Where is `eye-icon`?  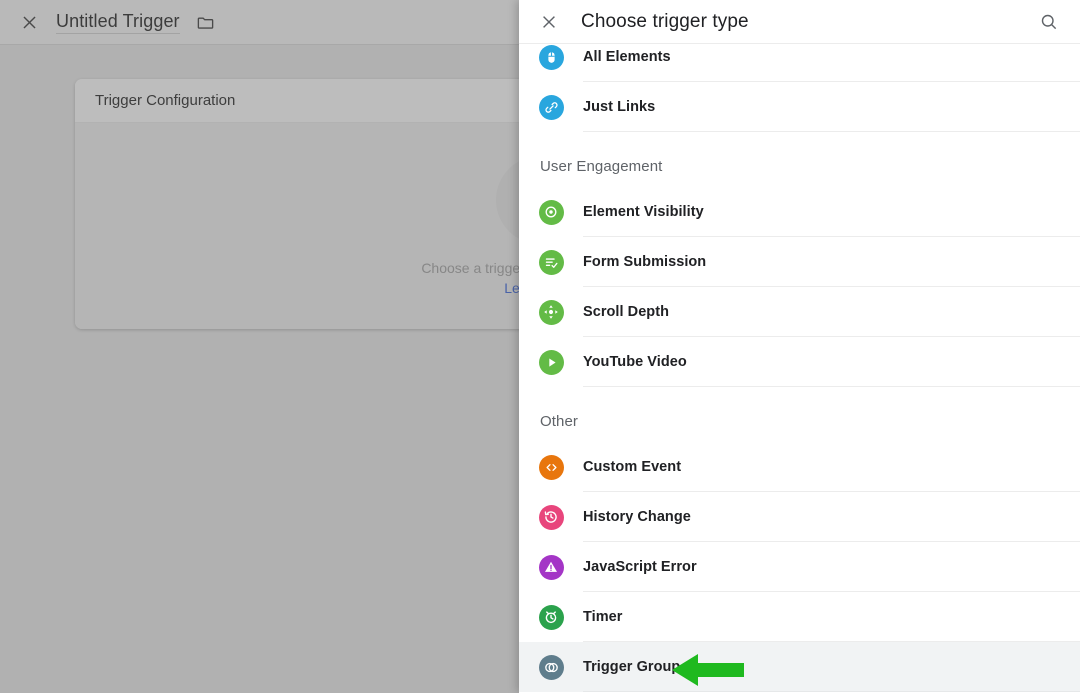 eye-icon is located at coordinates (551, 212).